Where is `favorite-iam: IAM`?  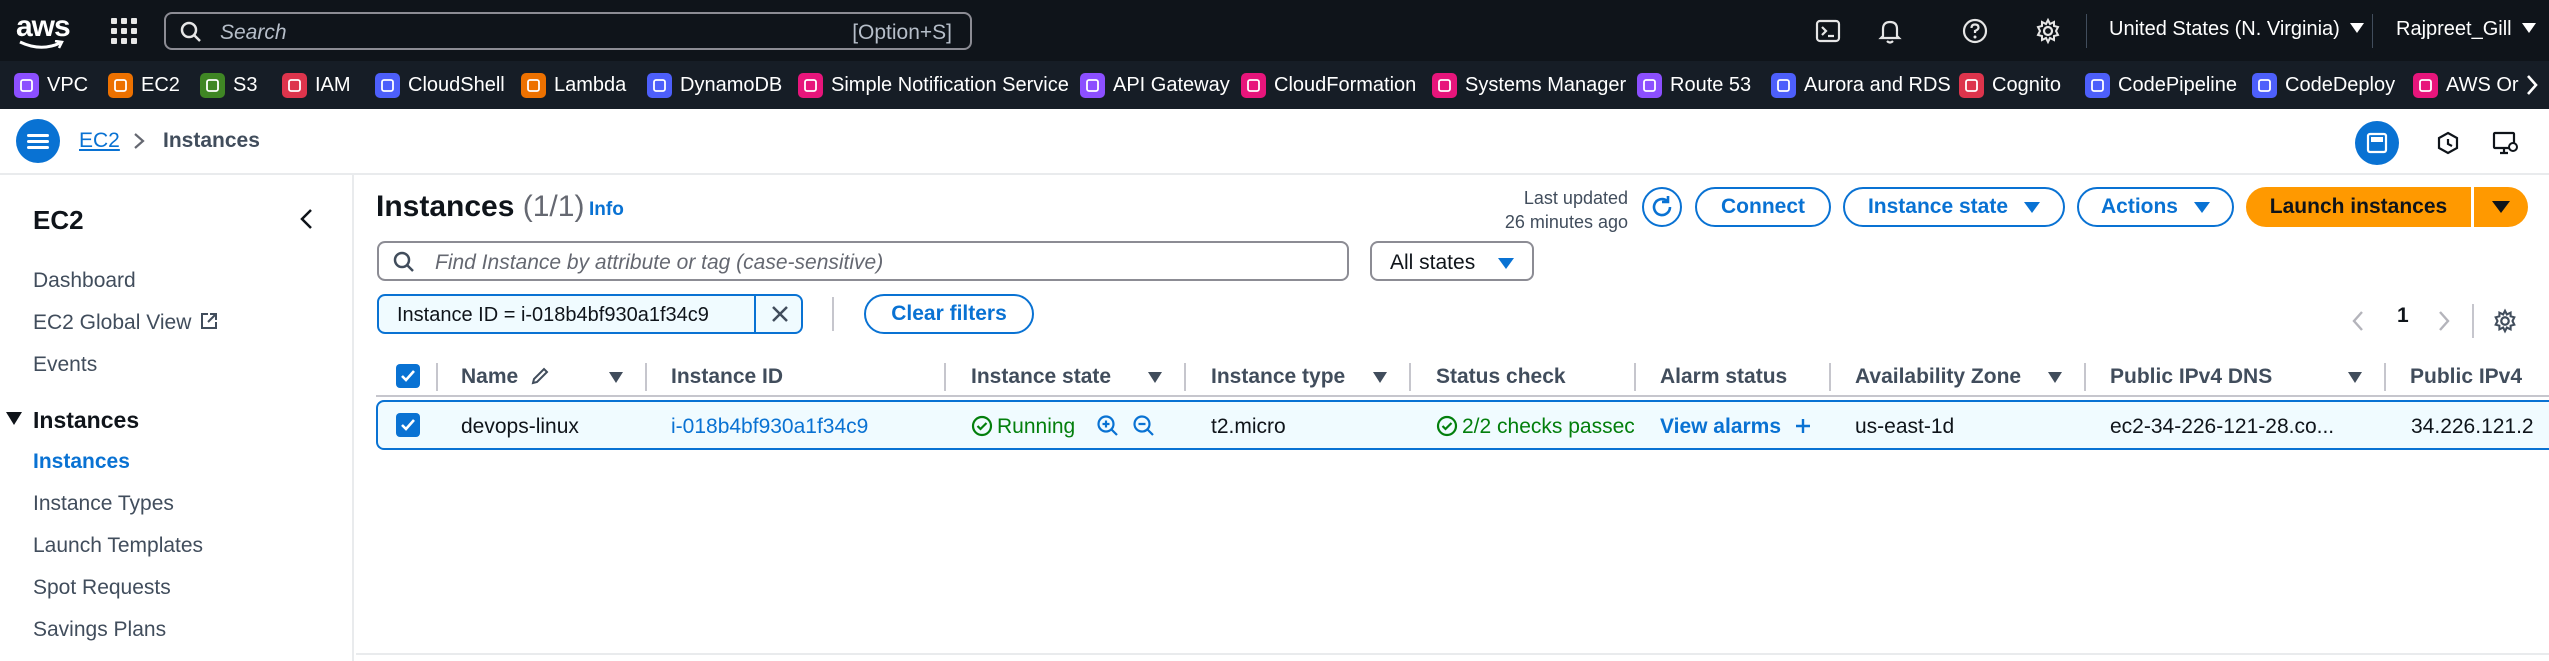
favorite-iam: IAM is located at coordinates (316, 85).